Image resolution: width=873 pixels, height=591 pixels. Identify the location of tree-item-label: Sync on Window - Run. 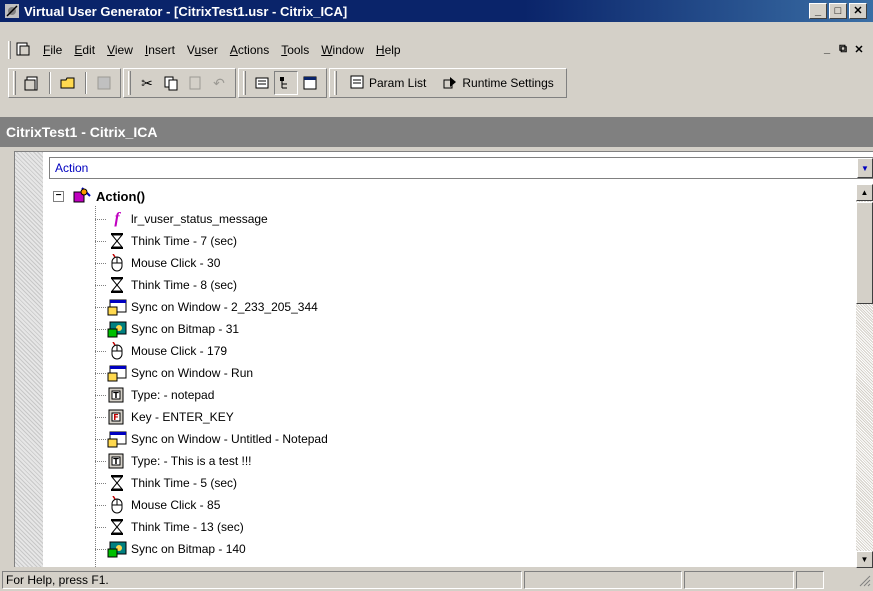
(192, 373).